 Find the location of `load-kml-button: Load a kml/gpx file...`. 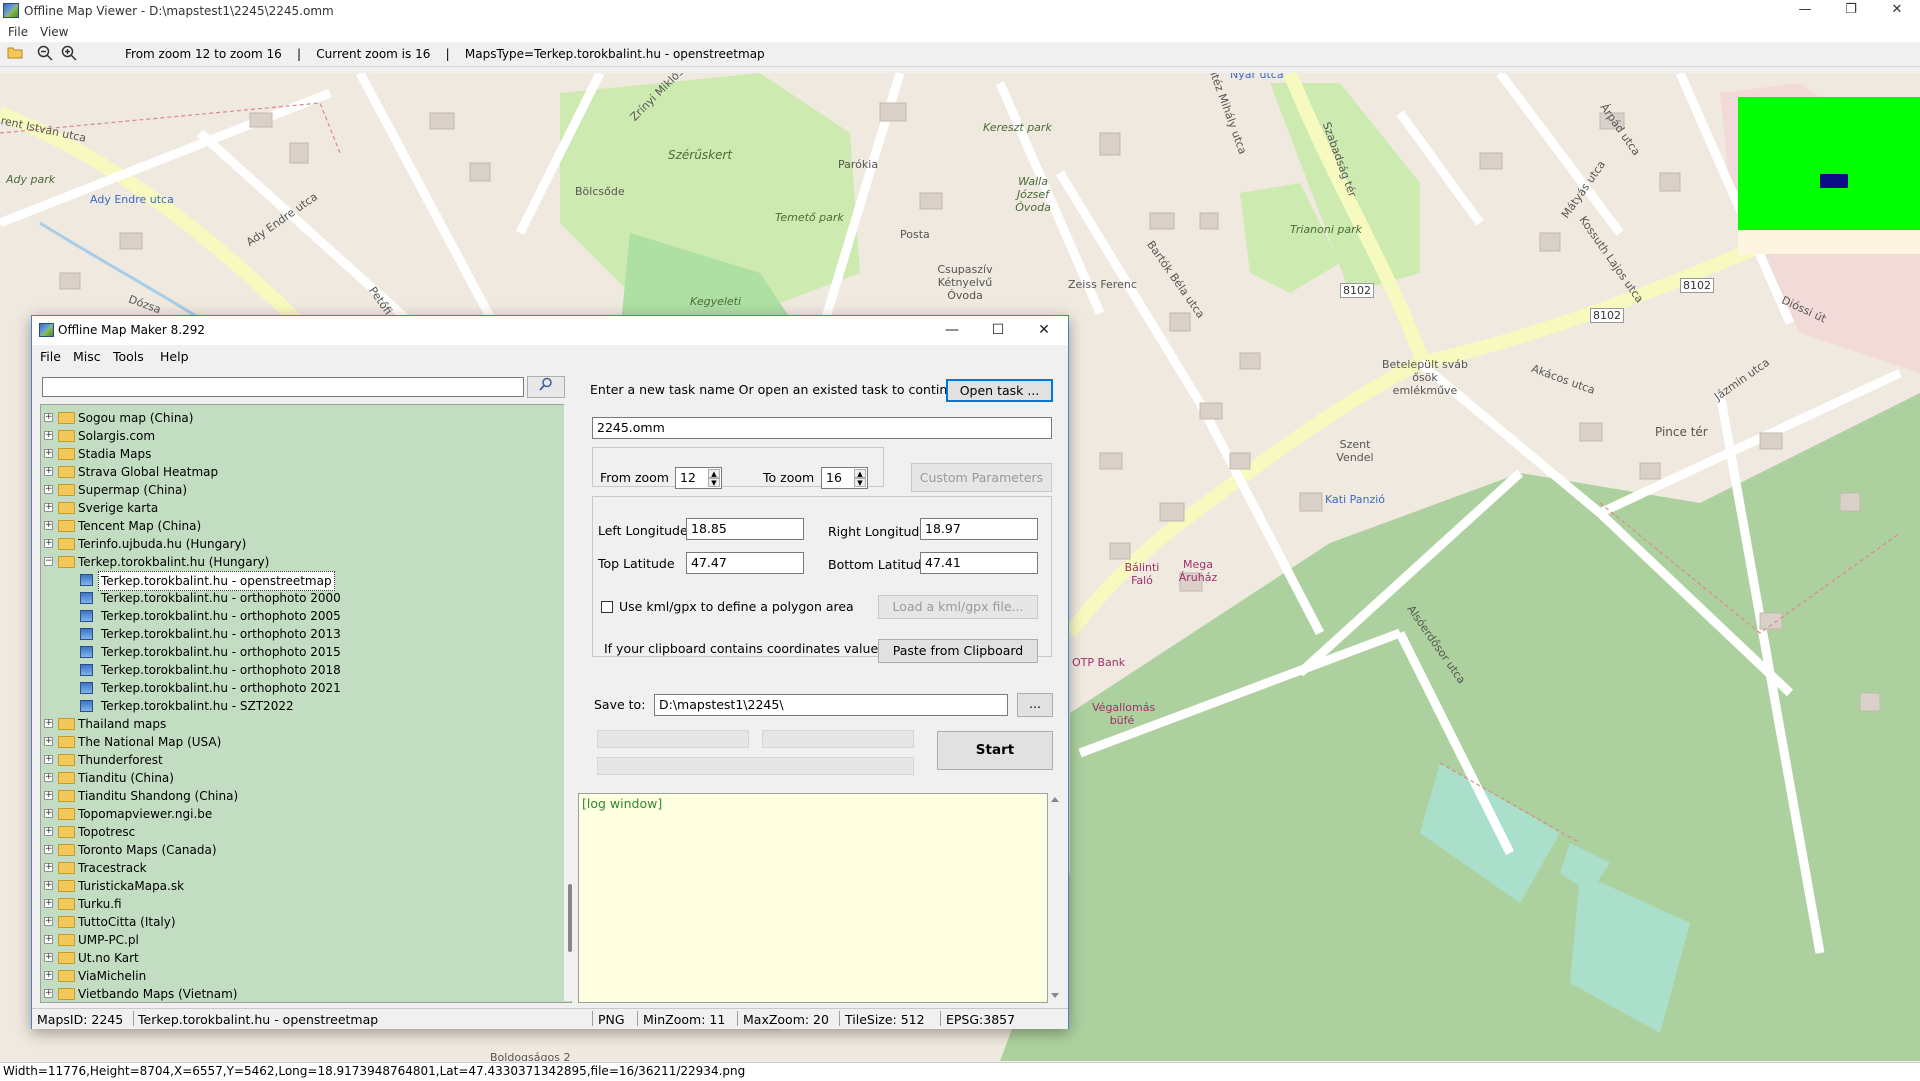

load-kml-button: Load a kml/gpx file... is located at coordinates (958, 607).